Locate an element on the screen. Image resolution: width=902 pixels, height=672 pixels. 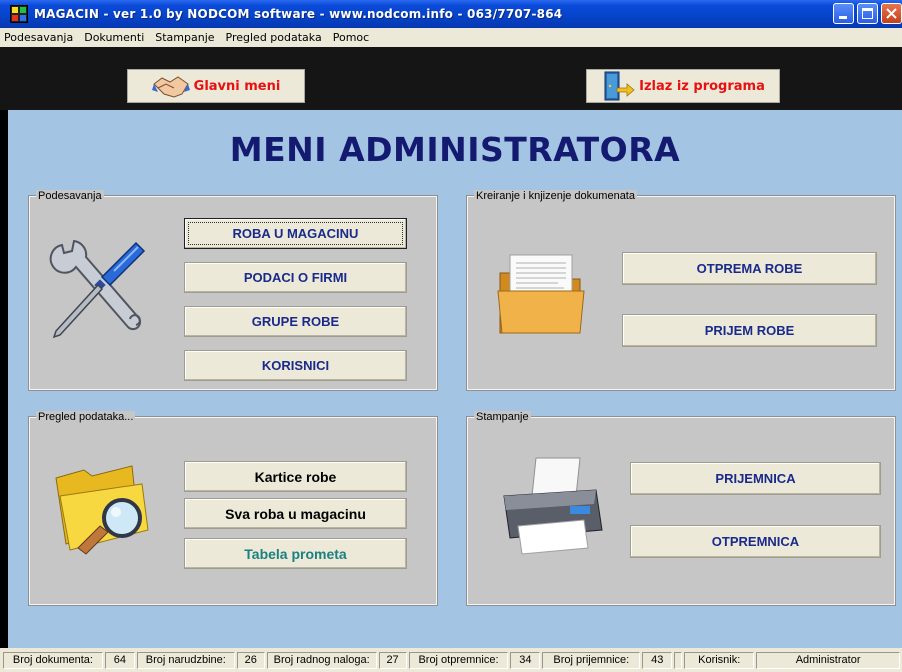
close-icon is located at coordinates (891, 13).